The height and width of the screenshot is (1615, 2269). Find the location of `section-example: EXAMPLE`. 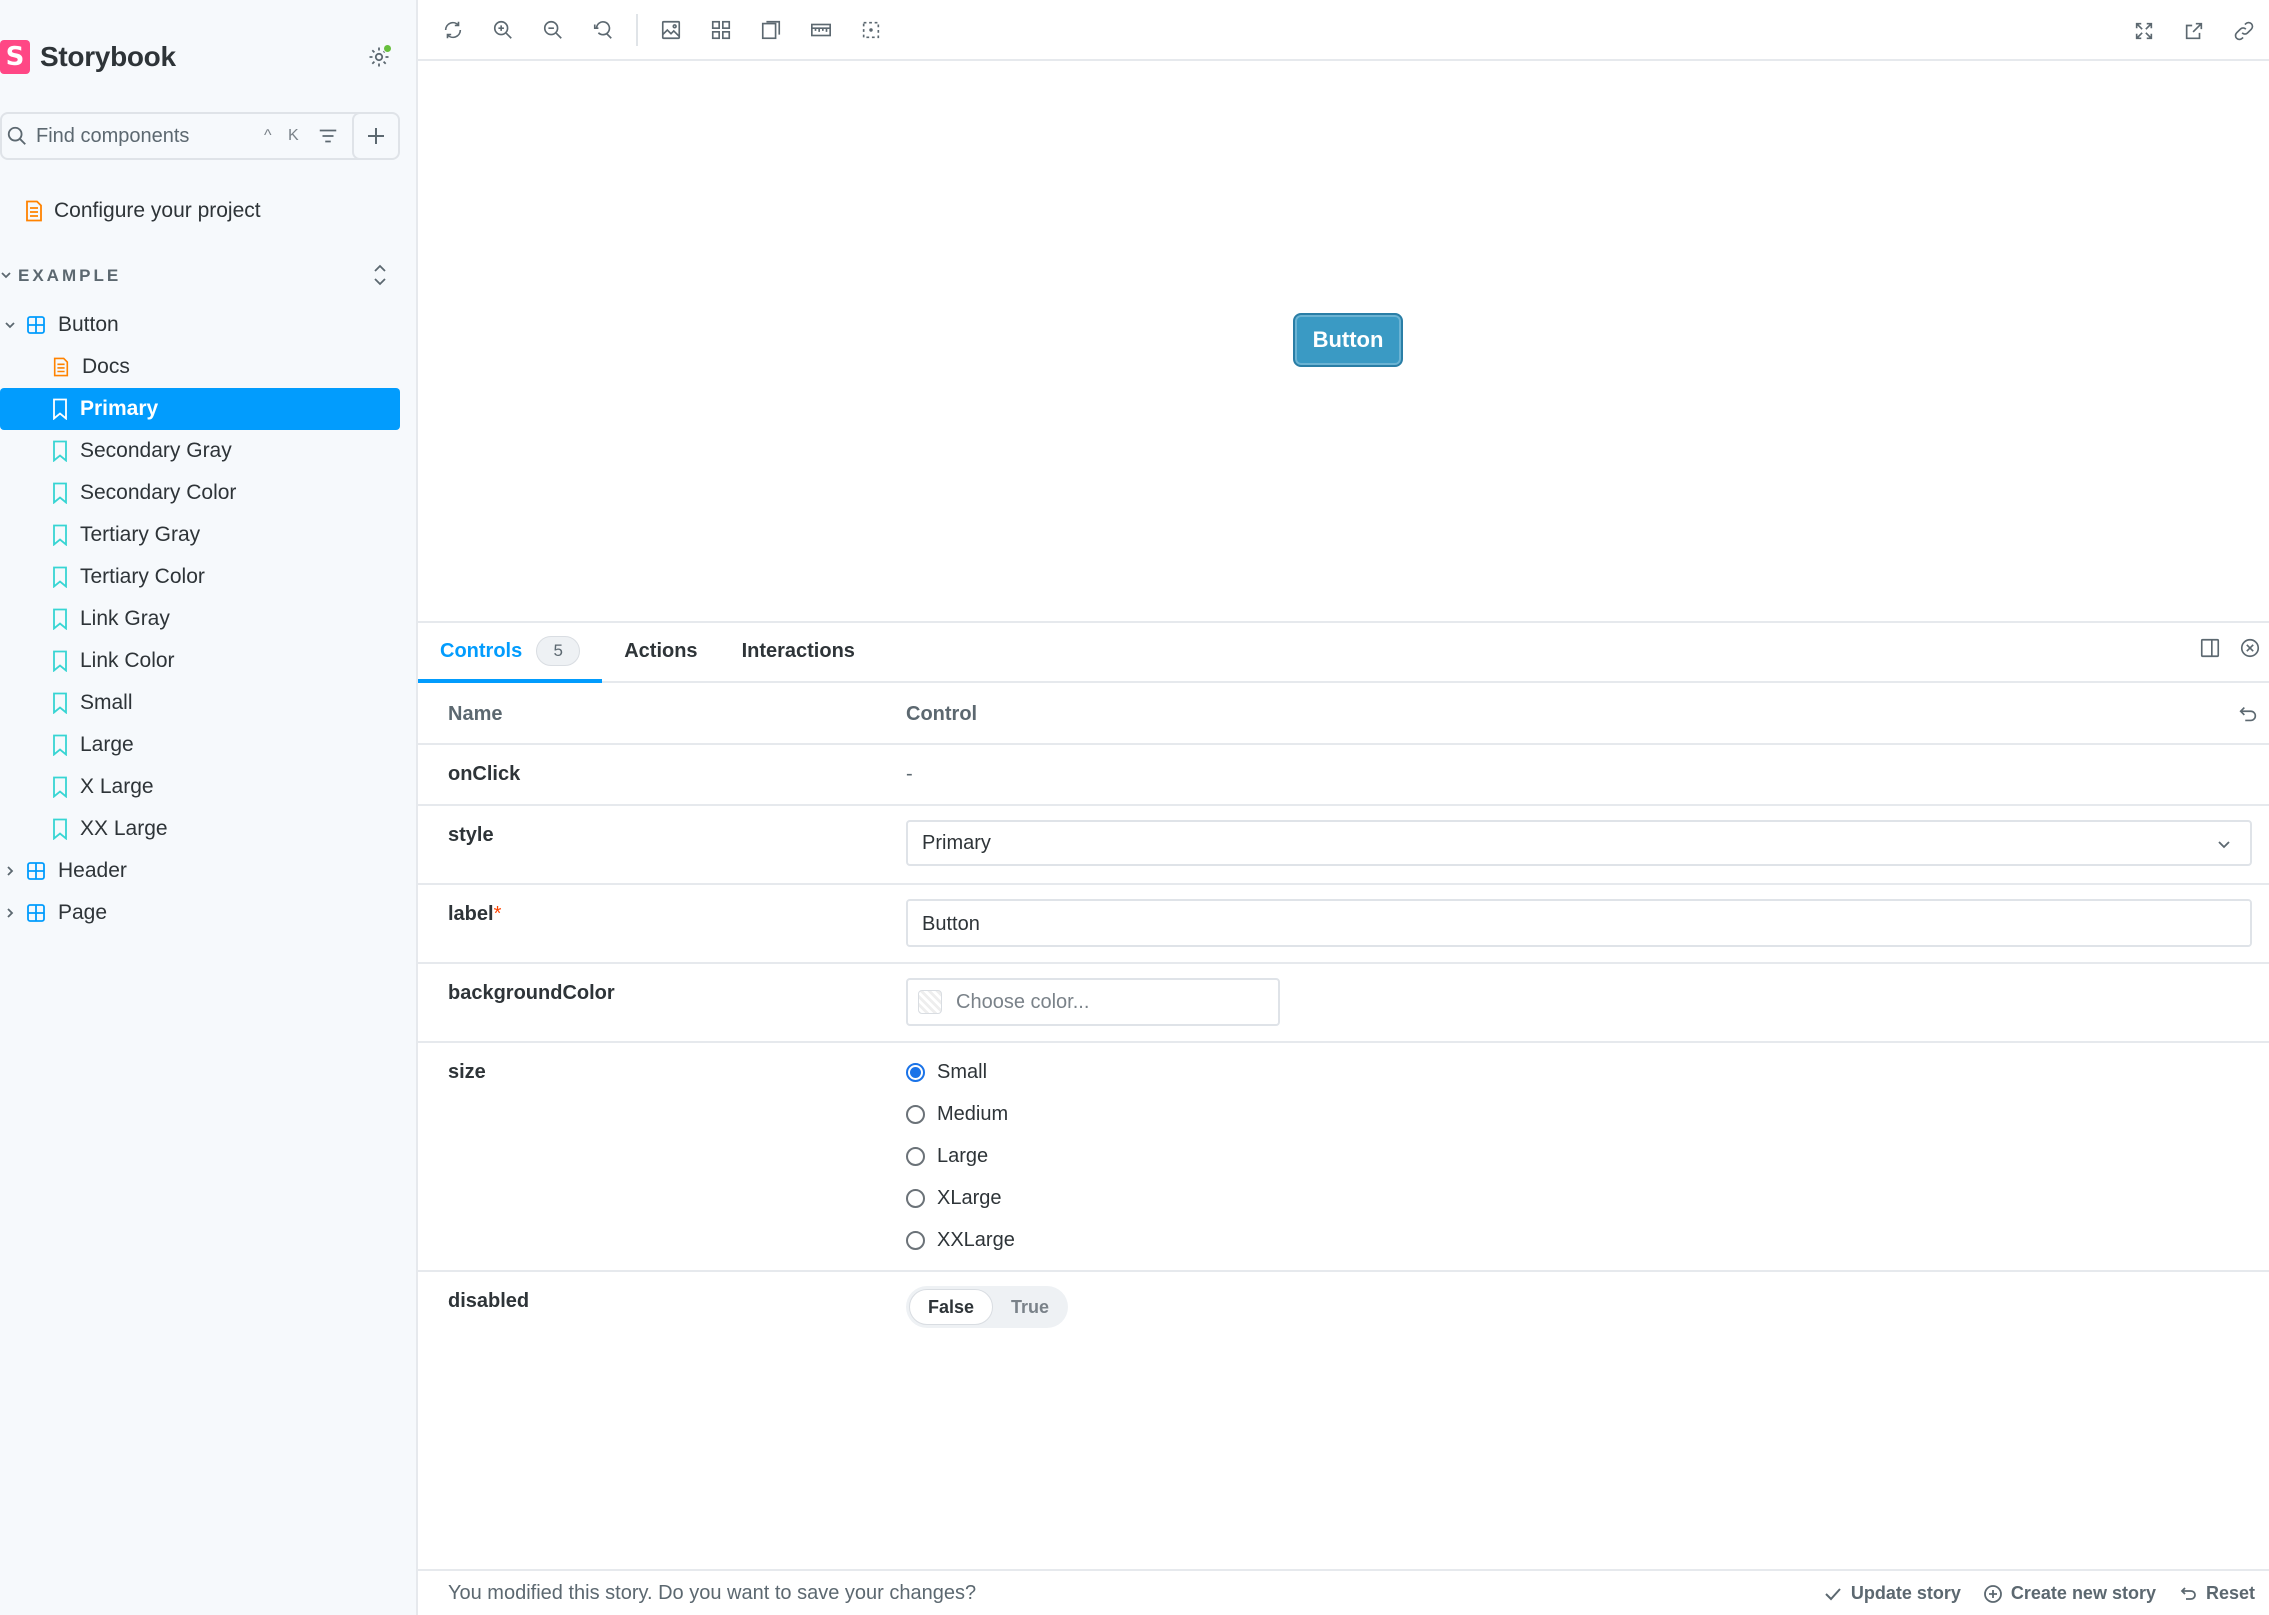

section-example: EXAMPLE is located at coordinates (200, 276).